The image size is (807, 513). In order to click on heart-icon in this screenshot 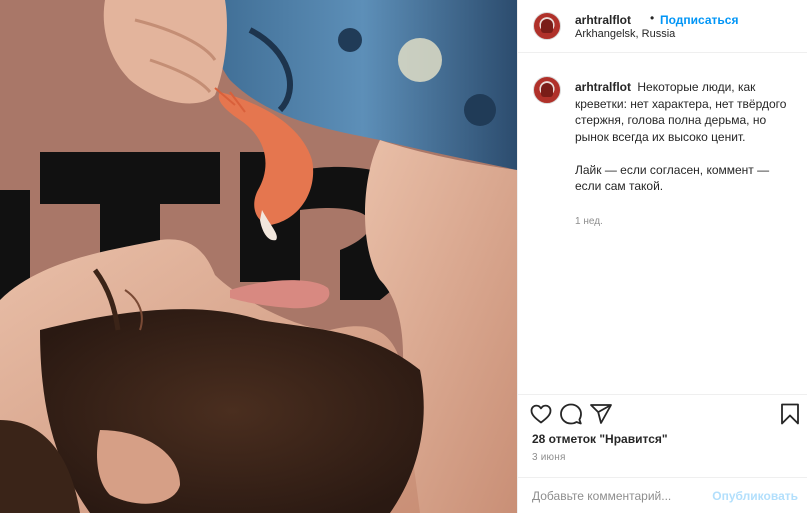, I will do `click(541, 414)`.